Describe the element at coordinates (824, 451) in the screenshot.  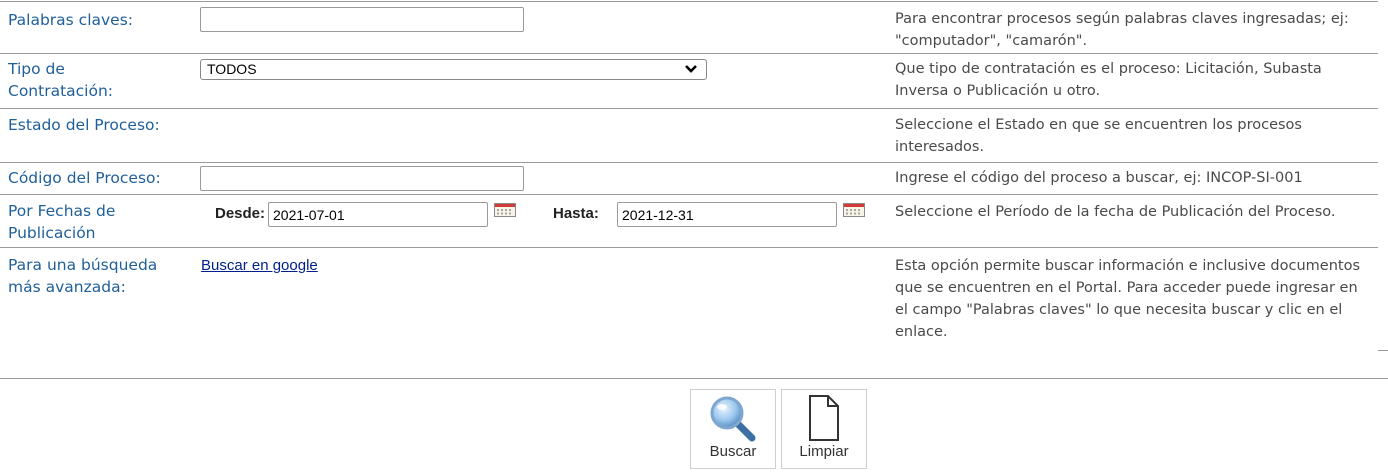
I see `clear-button-label: Limpiar` at that location.